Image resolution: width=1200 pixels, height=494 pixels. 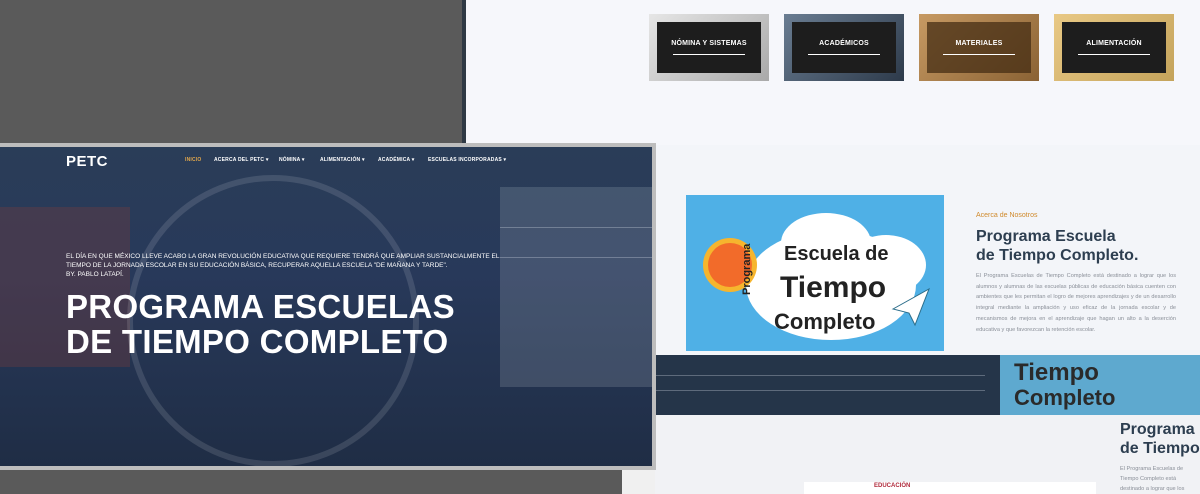 What do you see at coordinates (833, 287) in the screenshot?
I see `banner-word-tiempo: Tiempo` at bounding box center [833, 287].